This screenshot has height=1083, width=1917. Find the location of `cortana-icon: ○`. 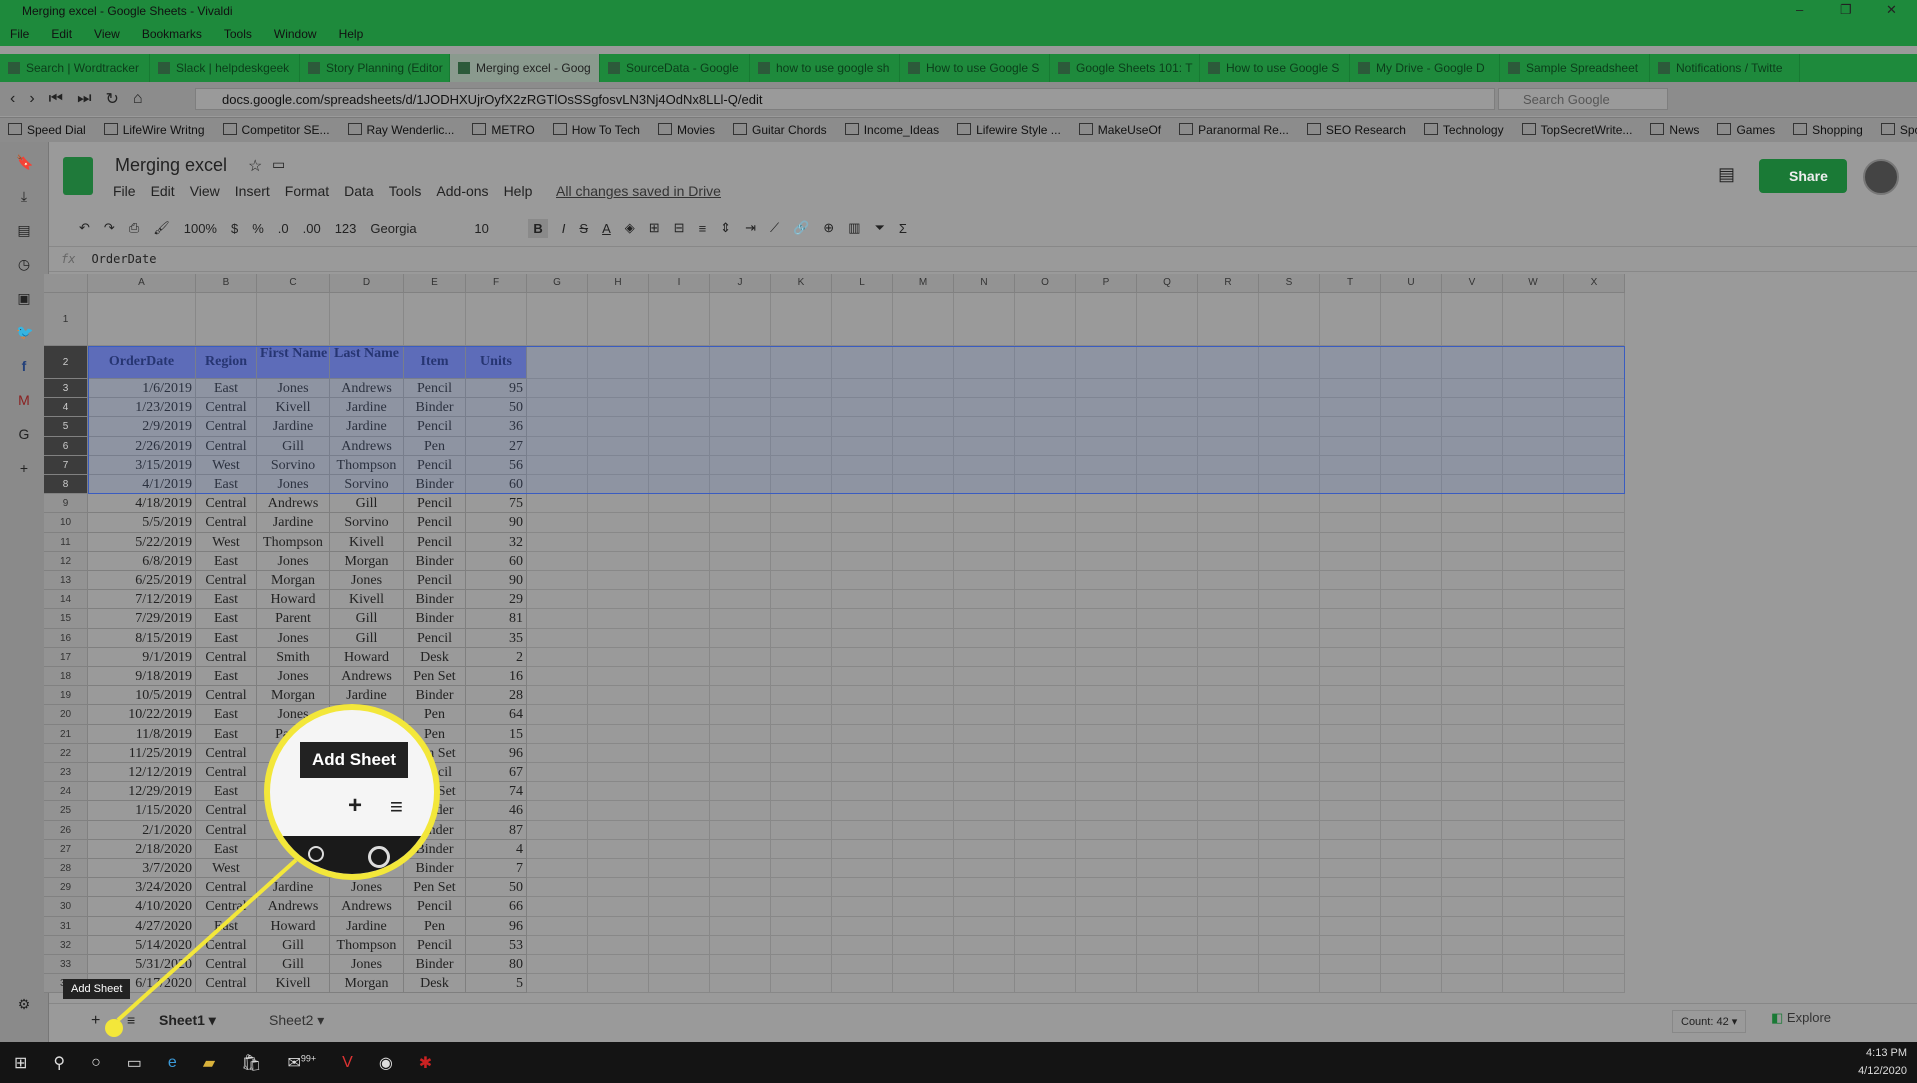

cortana-icon: ○ is located at coordinates (96, 1063).